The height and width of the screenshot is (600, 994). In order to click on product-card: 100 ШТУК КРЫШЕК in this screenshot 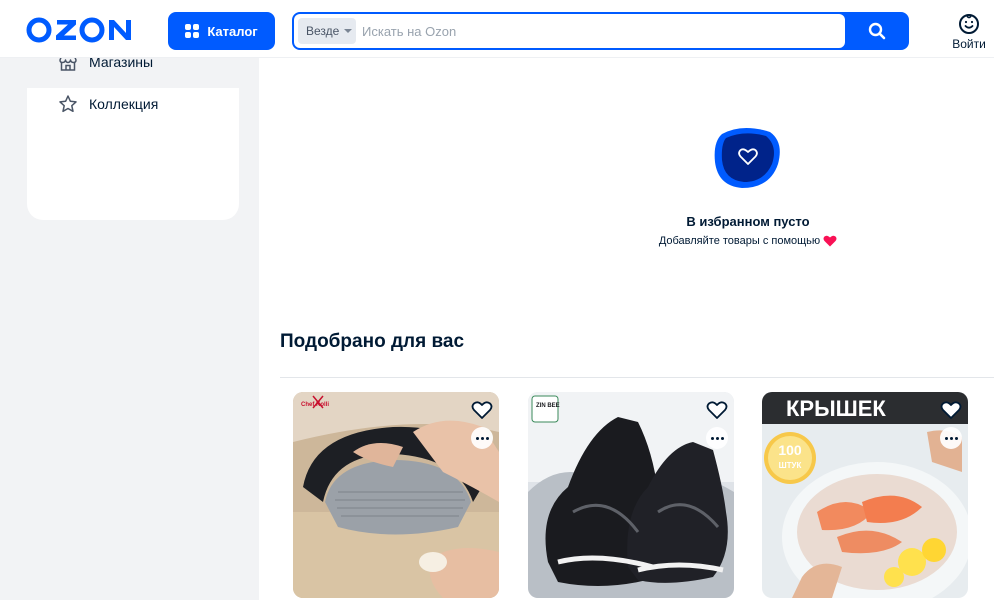, I will do `click(865, 495)`.